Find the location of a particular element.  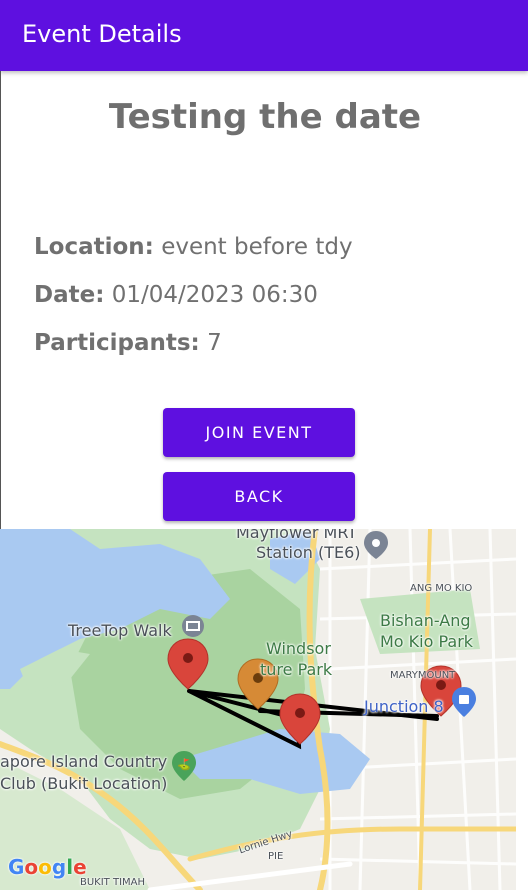

event-title: Testing the date is located at coordinates (265, 117).